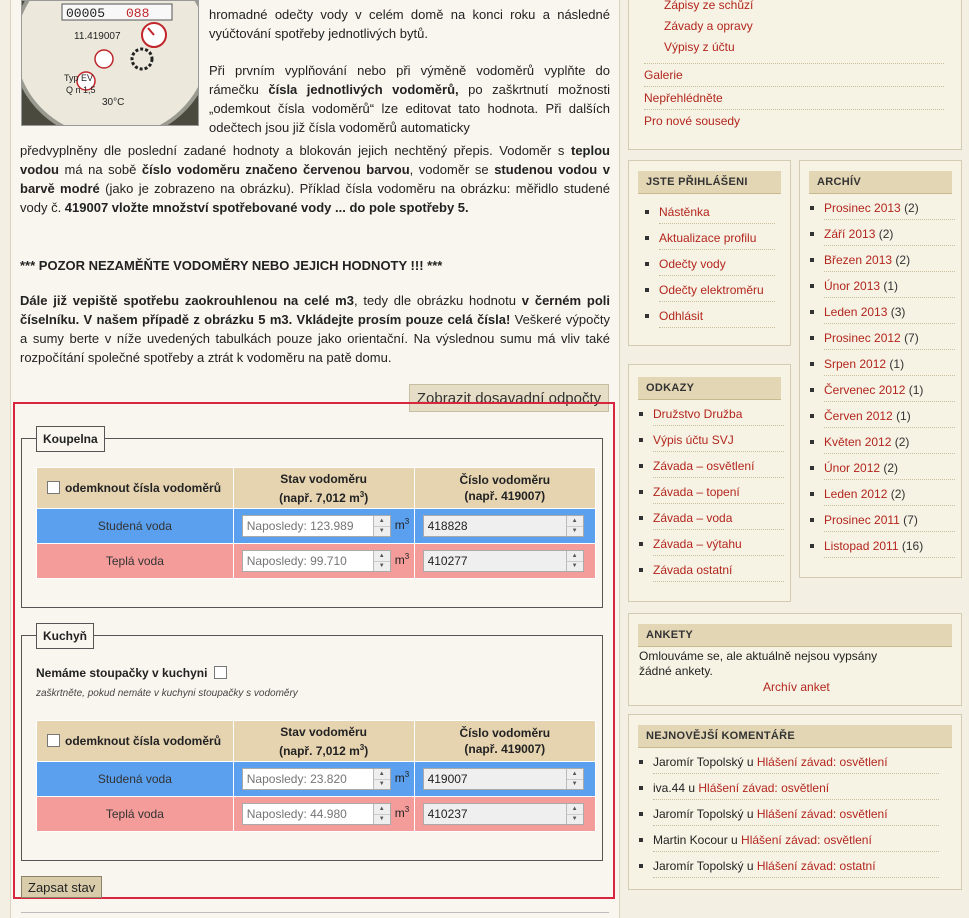 This screenshot has width=969, height=918. Describe the element at coordinates (708, 26) in the screenshot. I see `sidebar-link-faults: Závady a opravy` at that location.